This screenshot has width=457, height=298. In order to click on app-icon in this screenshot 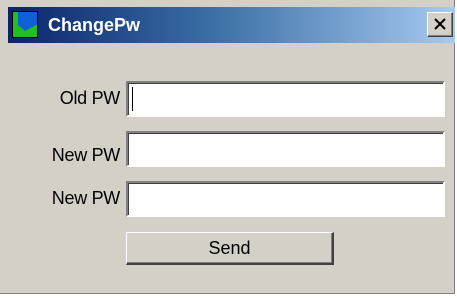, I will do `click(25, 24)`.